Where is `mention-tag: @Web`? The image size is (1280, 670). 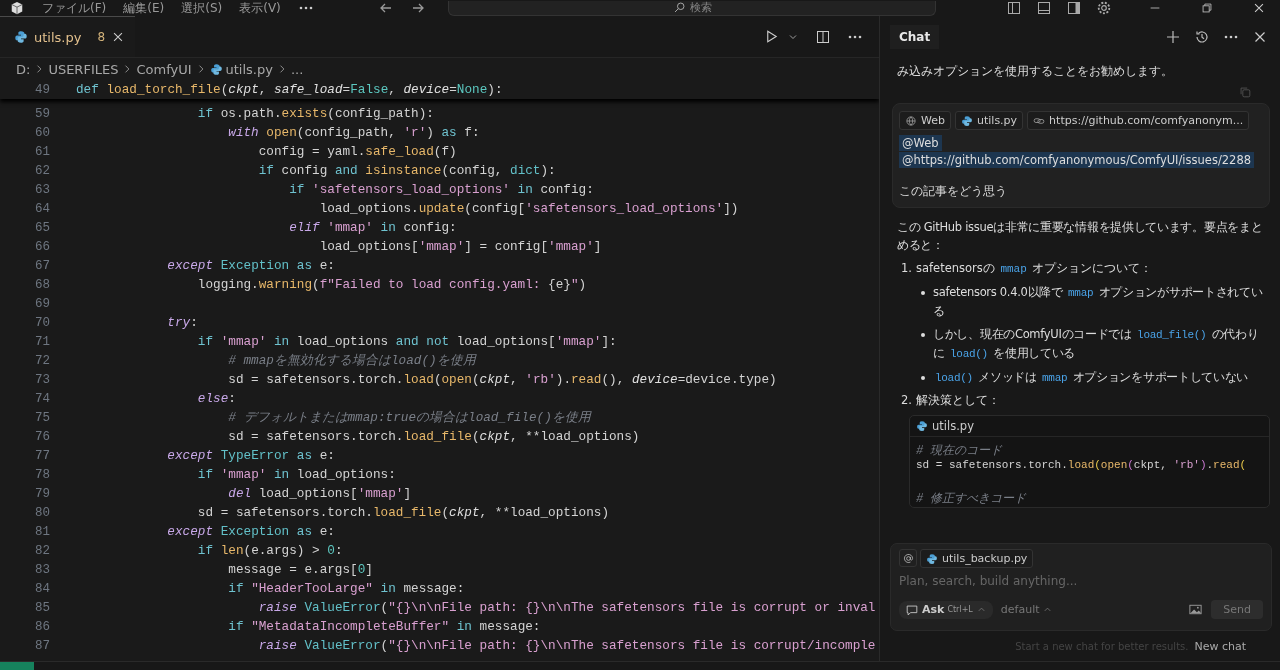
mention-tag: @Web is located at coordinates (920, 143).